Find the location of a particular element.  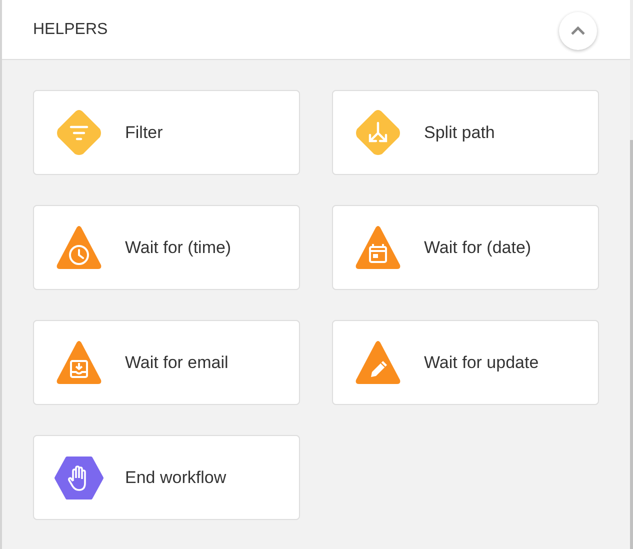

helper-card: Wait for (time) is located at coordinates (166, 247).